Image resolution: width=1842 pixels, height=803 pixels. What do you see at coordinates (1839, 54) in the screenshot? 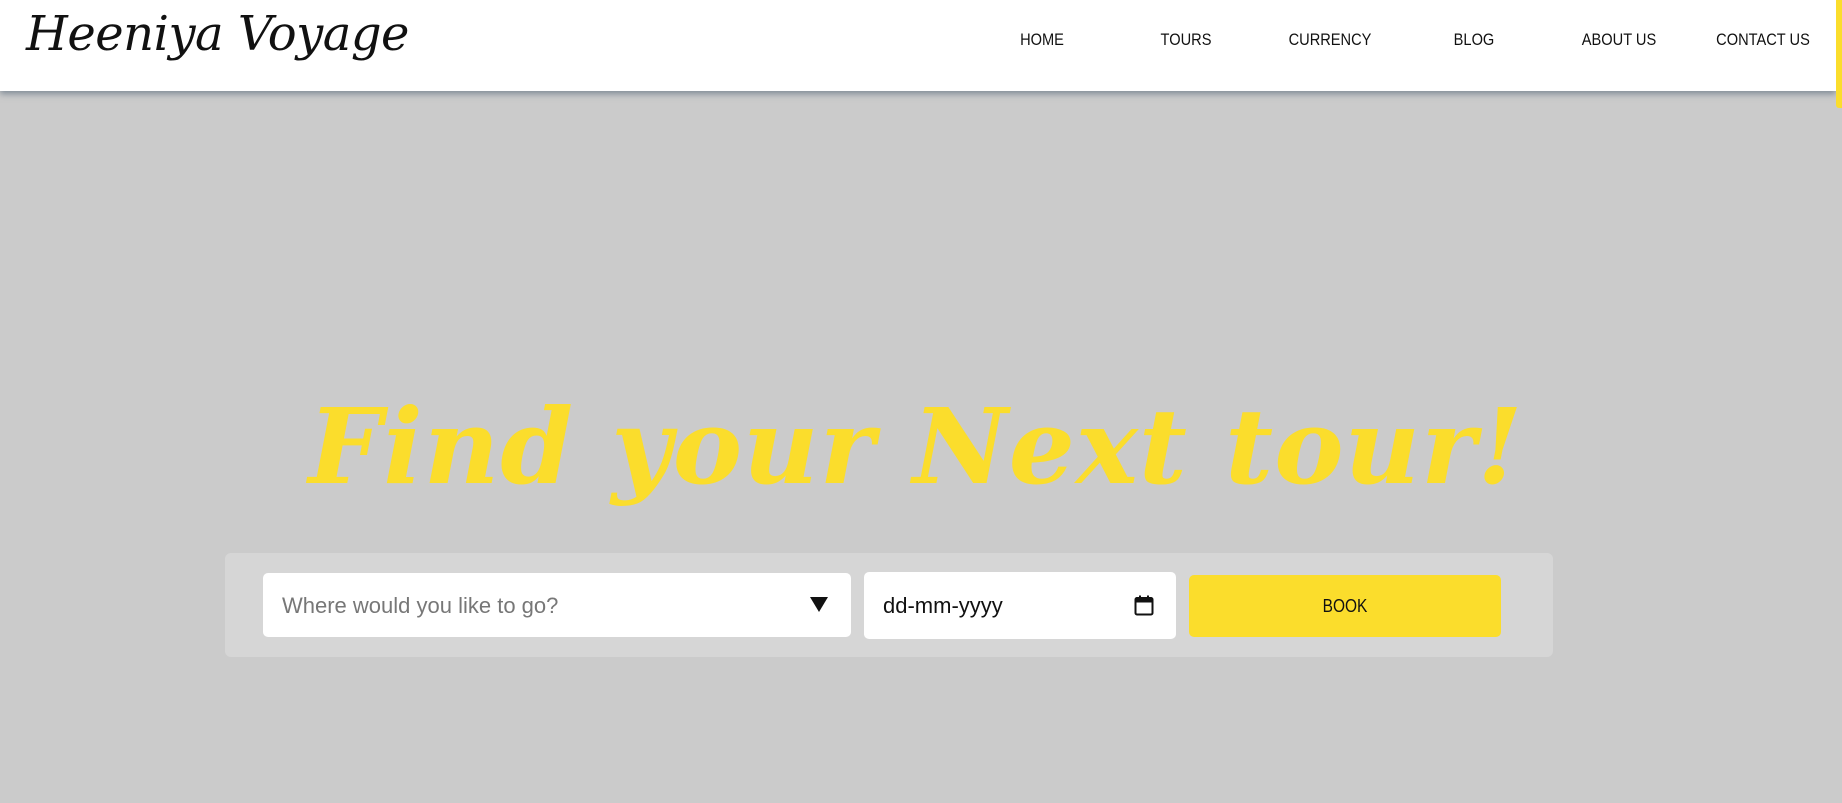
I see `accent-strip` at bounding box center [1839, 54].